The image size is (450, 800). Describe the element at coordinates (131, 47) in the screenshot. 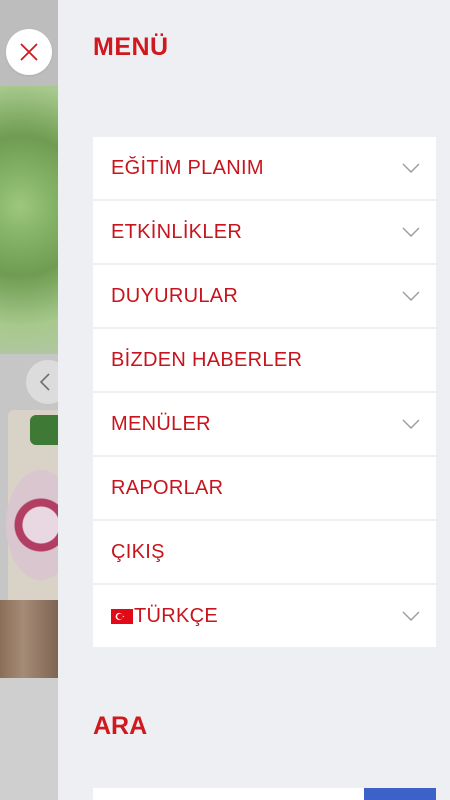

I see `menu-title: MENÜ` at that location.